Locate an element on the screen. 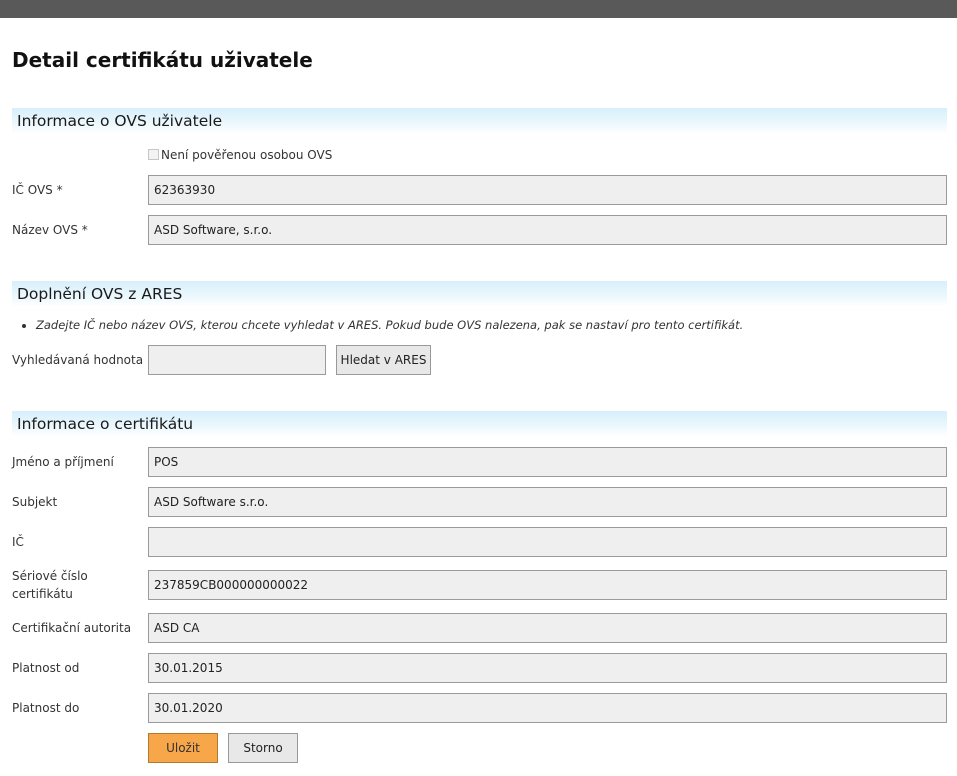 The height and width of the screenshot is (776, 957). subject-label: Subjekt is located at coordinates (35, 502).